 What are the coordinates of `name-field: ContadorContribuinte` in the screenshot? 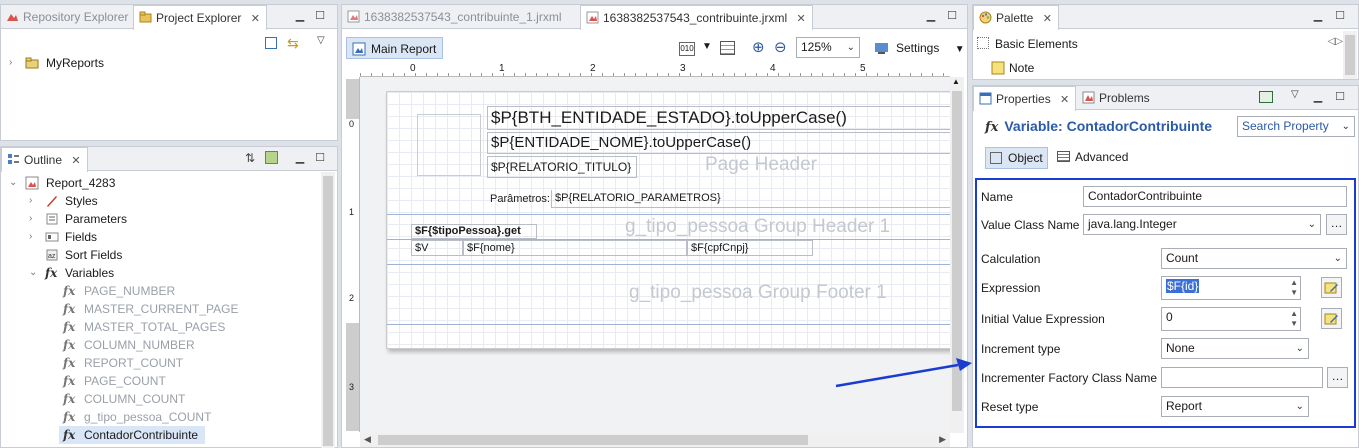 It's located at (1215, 196).